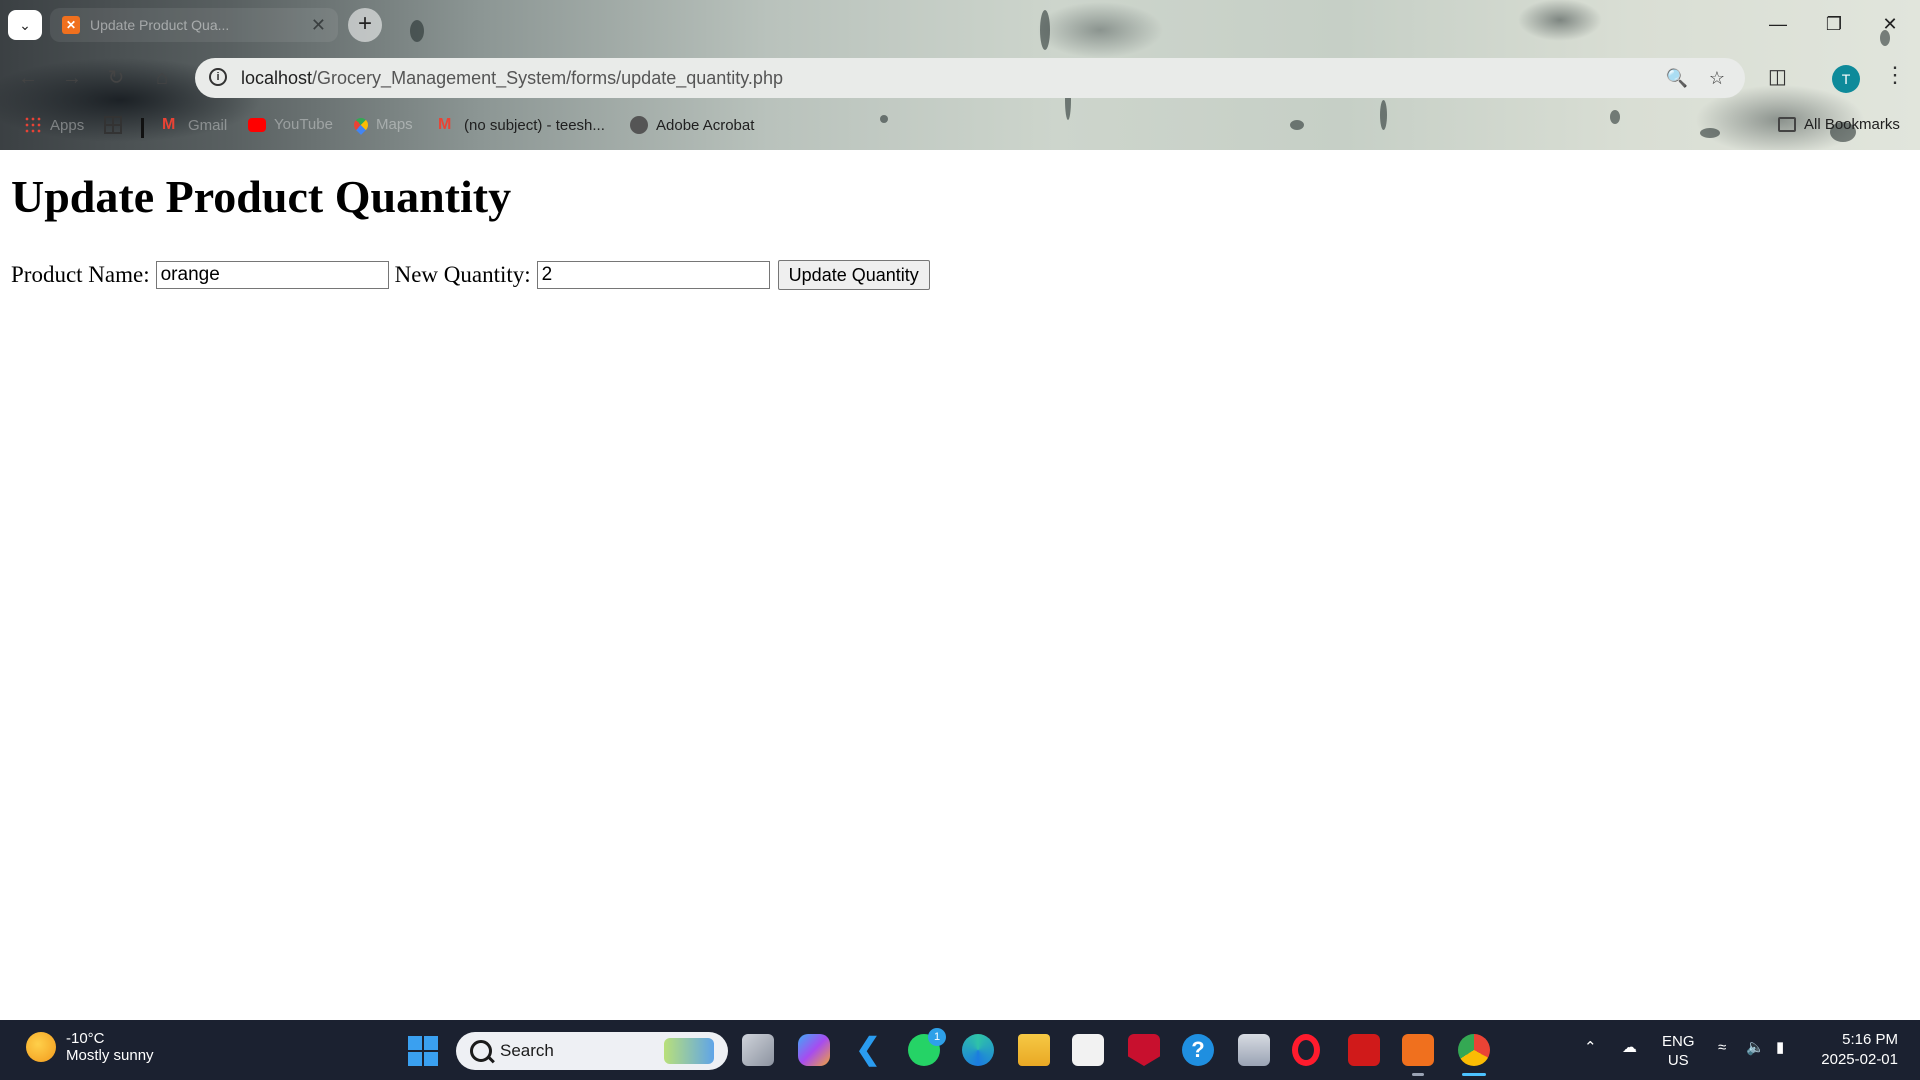 This screenshot has height=1080, width=1920. Describe the element at coordinates (423, 1051) in the screenshot. I see `start-windows-icon` at that location.